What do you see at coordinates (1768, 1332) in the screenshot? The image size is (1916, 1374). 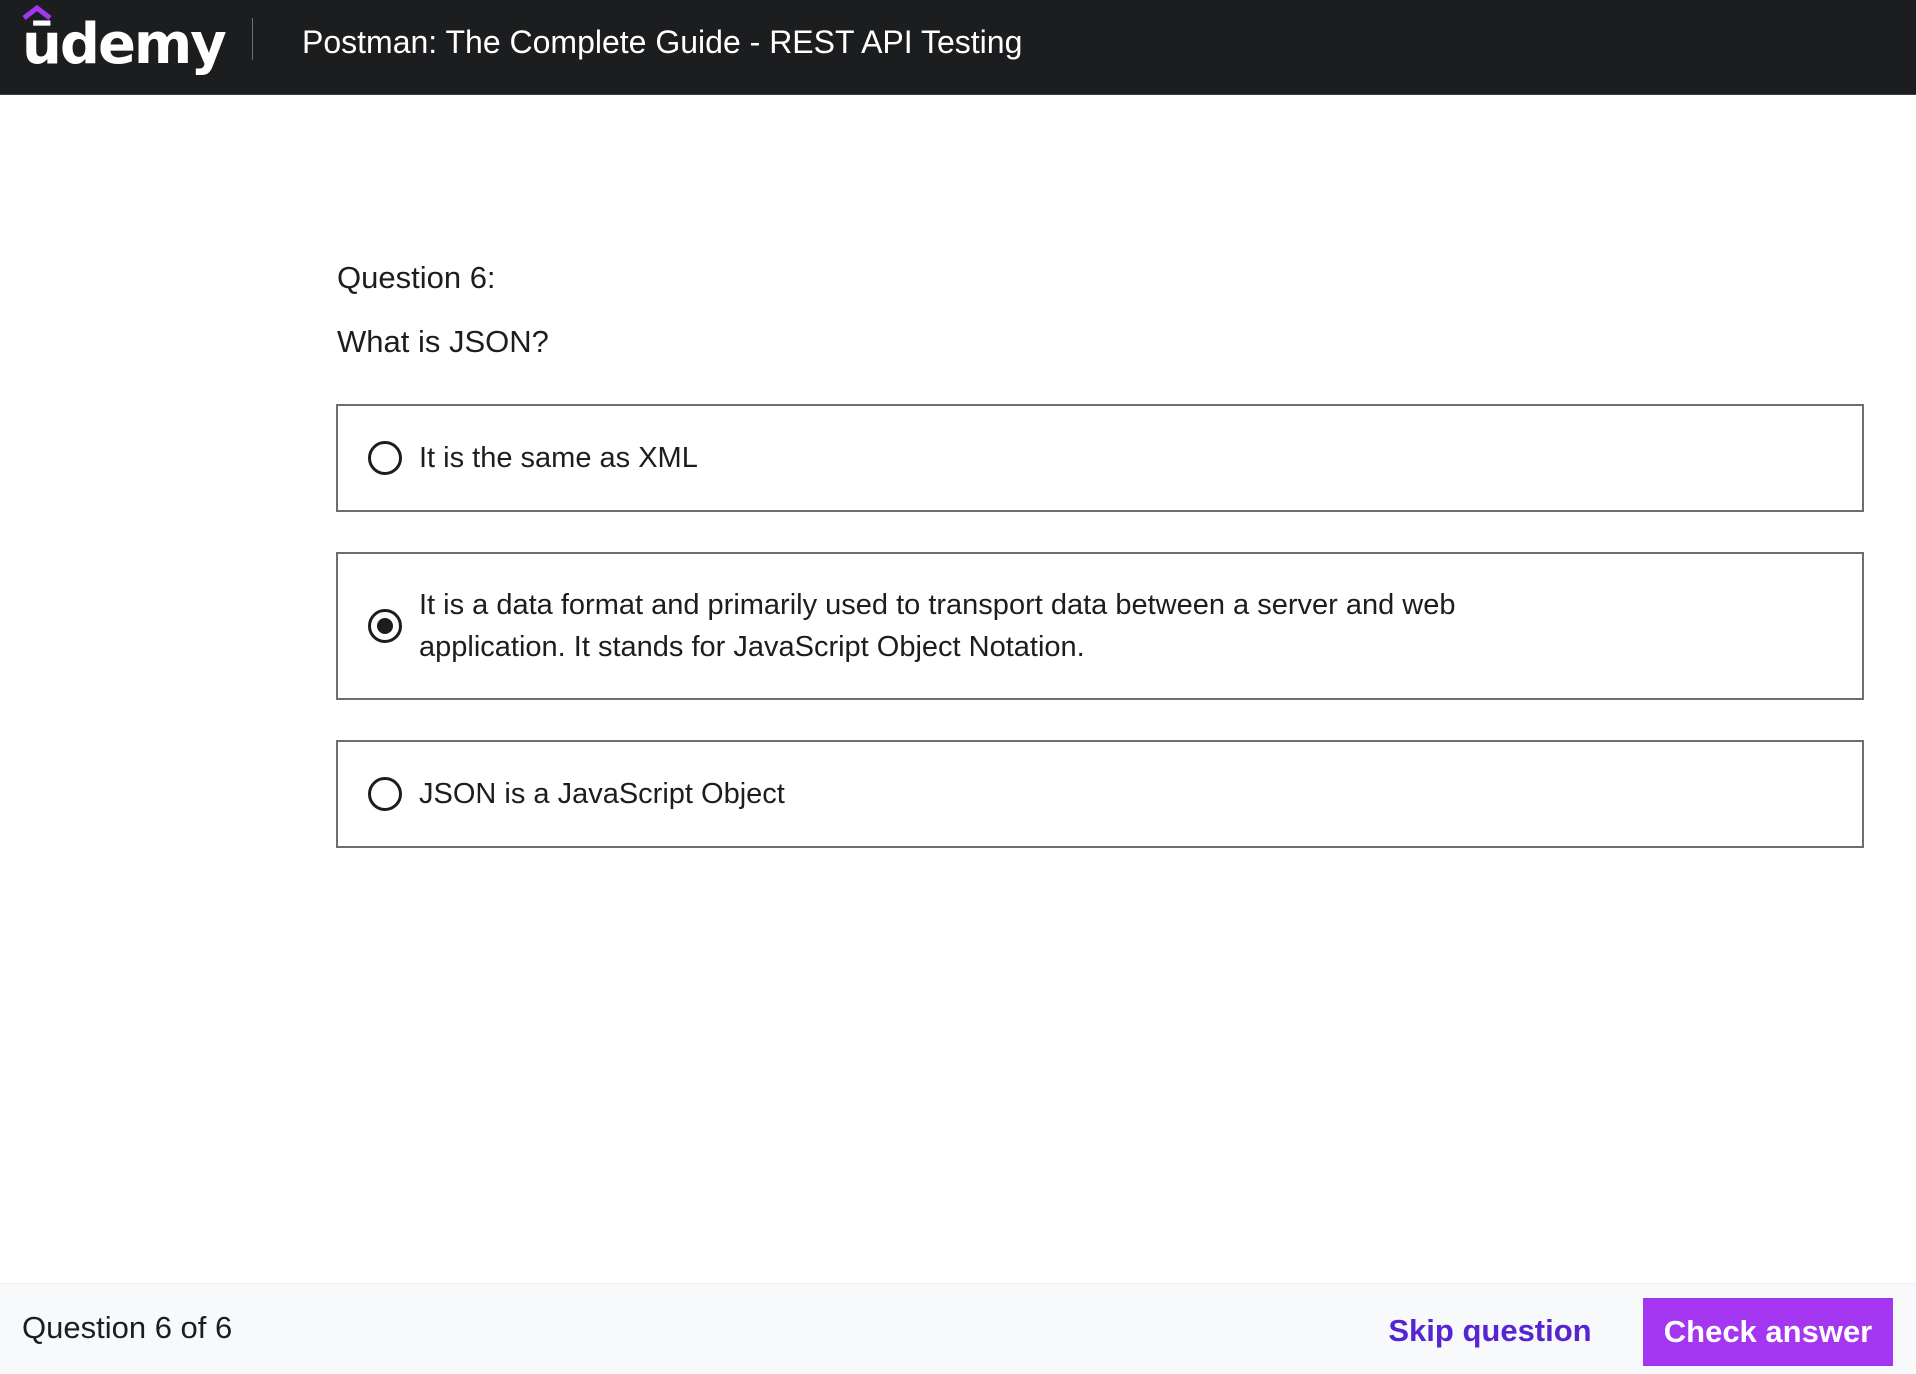 I see `check-answer-button: Check answer` at bounding box center [1768, 1332].